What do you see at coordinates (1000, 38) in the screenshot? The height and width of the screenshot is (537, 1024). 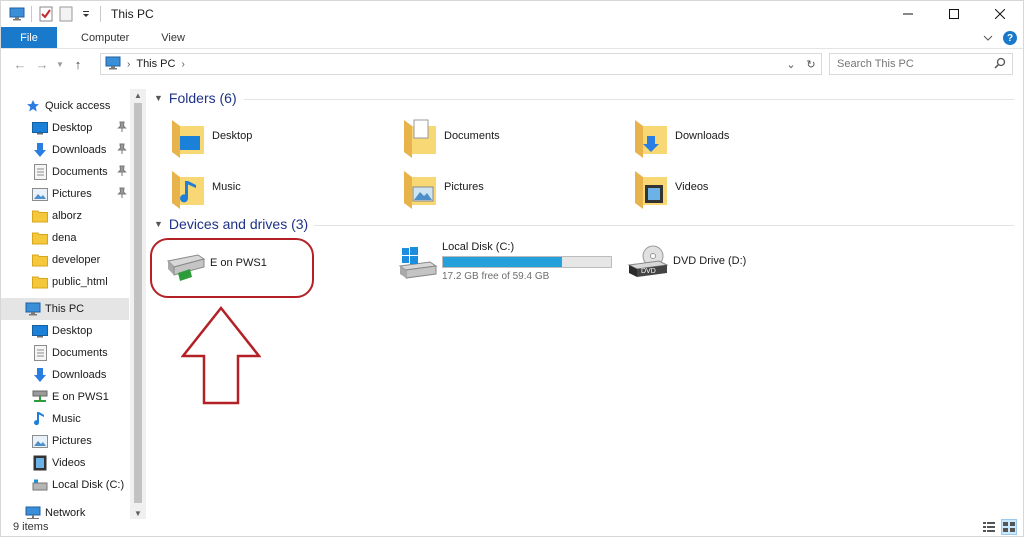 I see `ribbon-right-controls: ?` at bounding box center [1000, 38].